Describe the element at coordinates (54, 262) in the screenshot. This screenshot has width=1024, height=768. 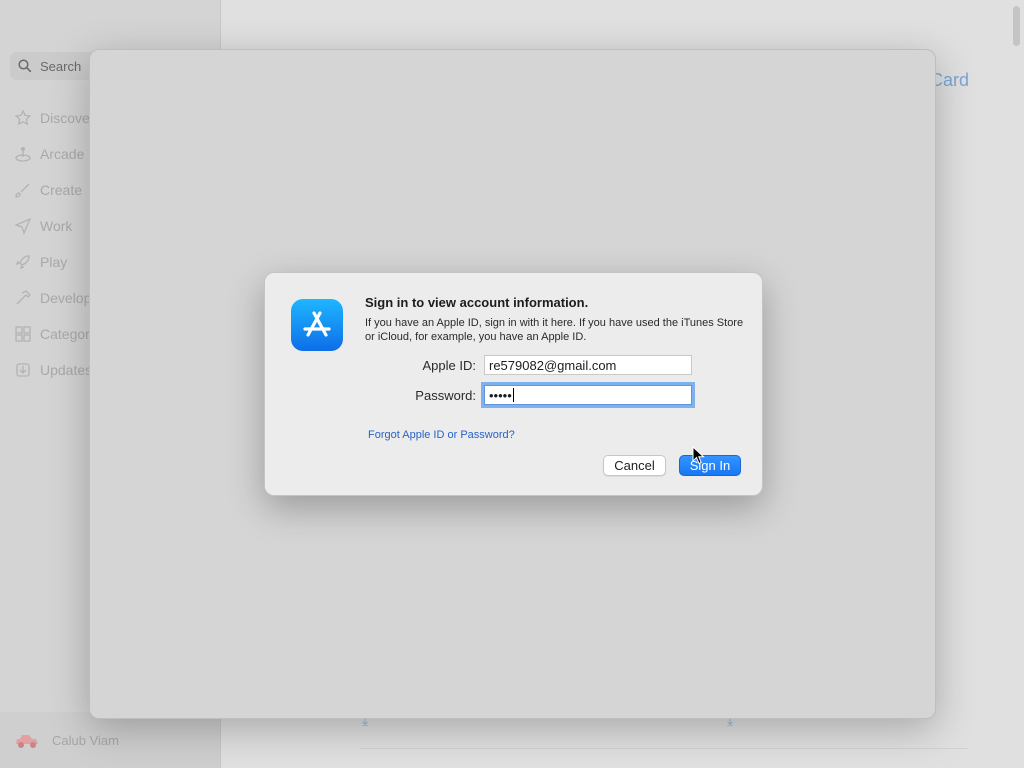
I see `sidebar-item-label: Play` at that location.